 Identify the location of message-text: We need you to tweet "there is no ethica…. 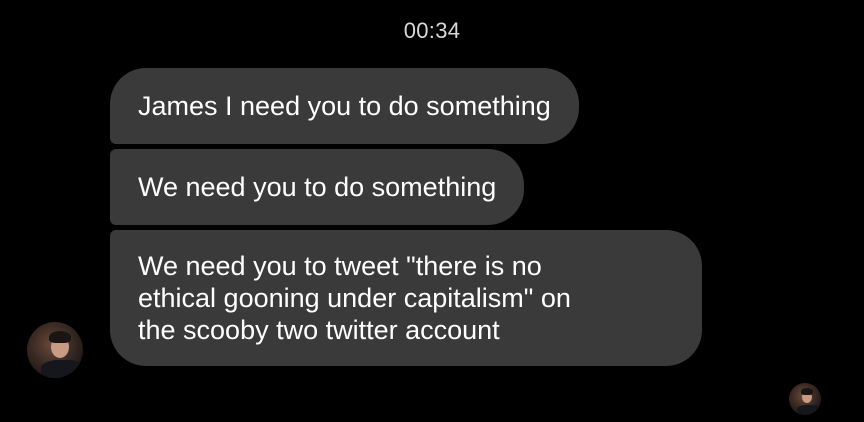
(354, 298).